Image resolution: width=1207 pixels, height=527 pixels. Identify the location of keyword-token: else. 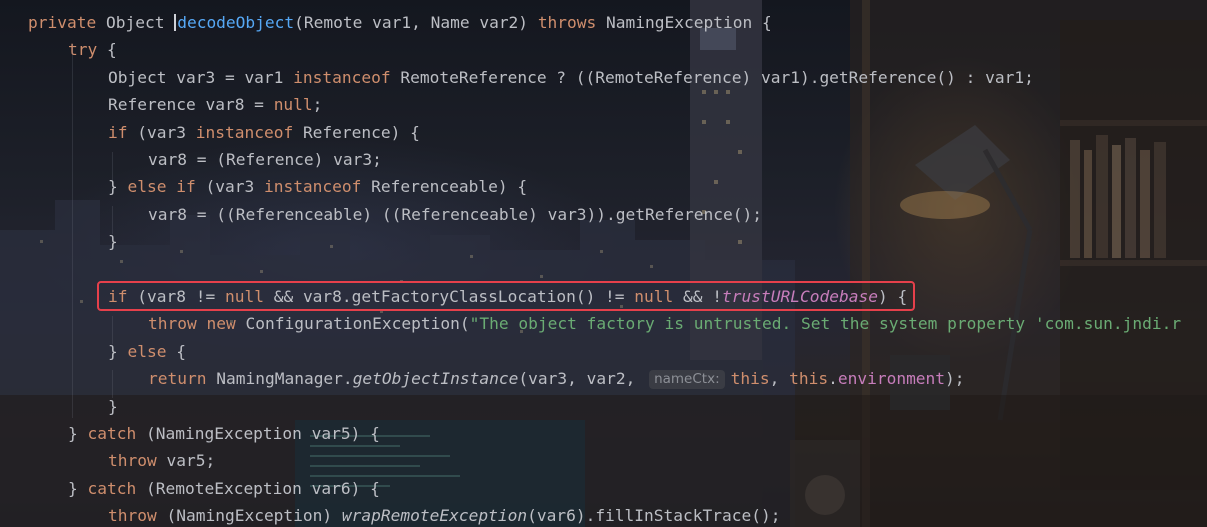
(152, 351).